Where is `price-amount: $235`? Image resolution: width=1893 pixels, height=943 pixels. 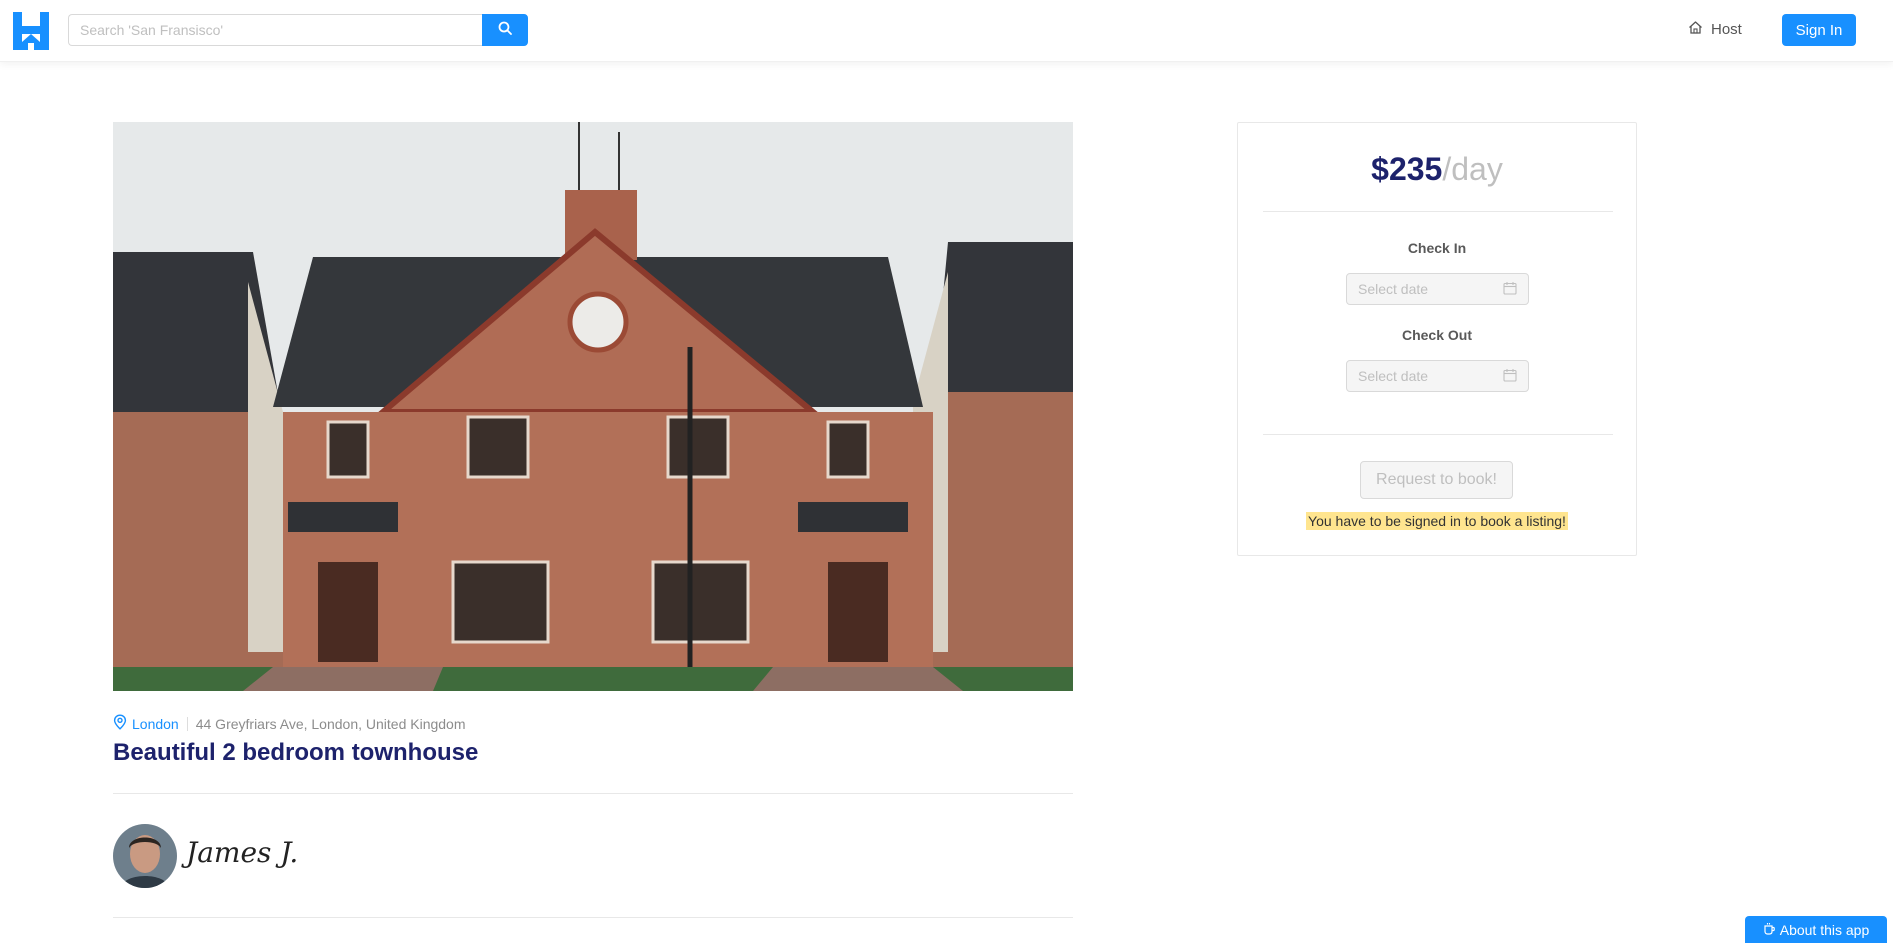
price-amount: $235 is located at coordinates (1407, 169).